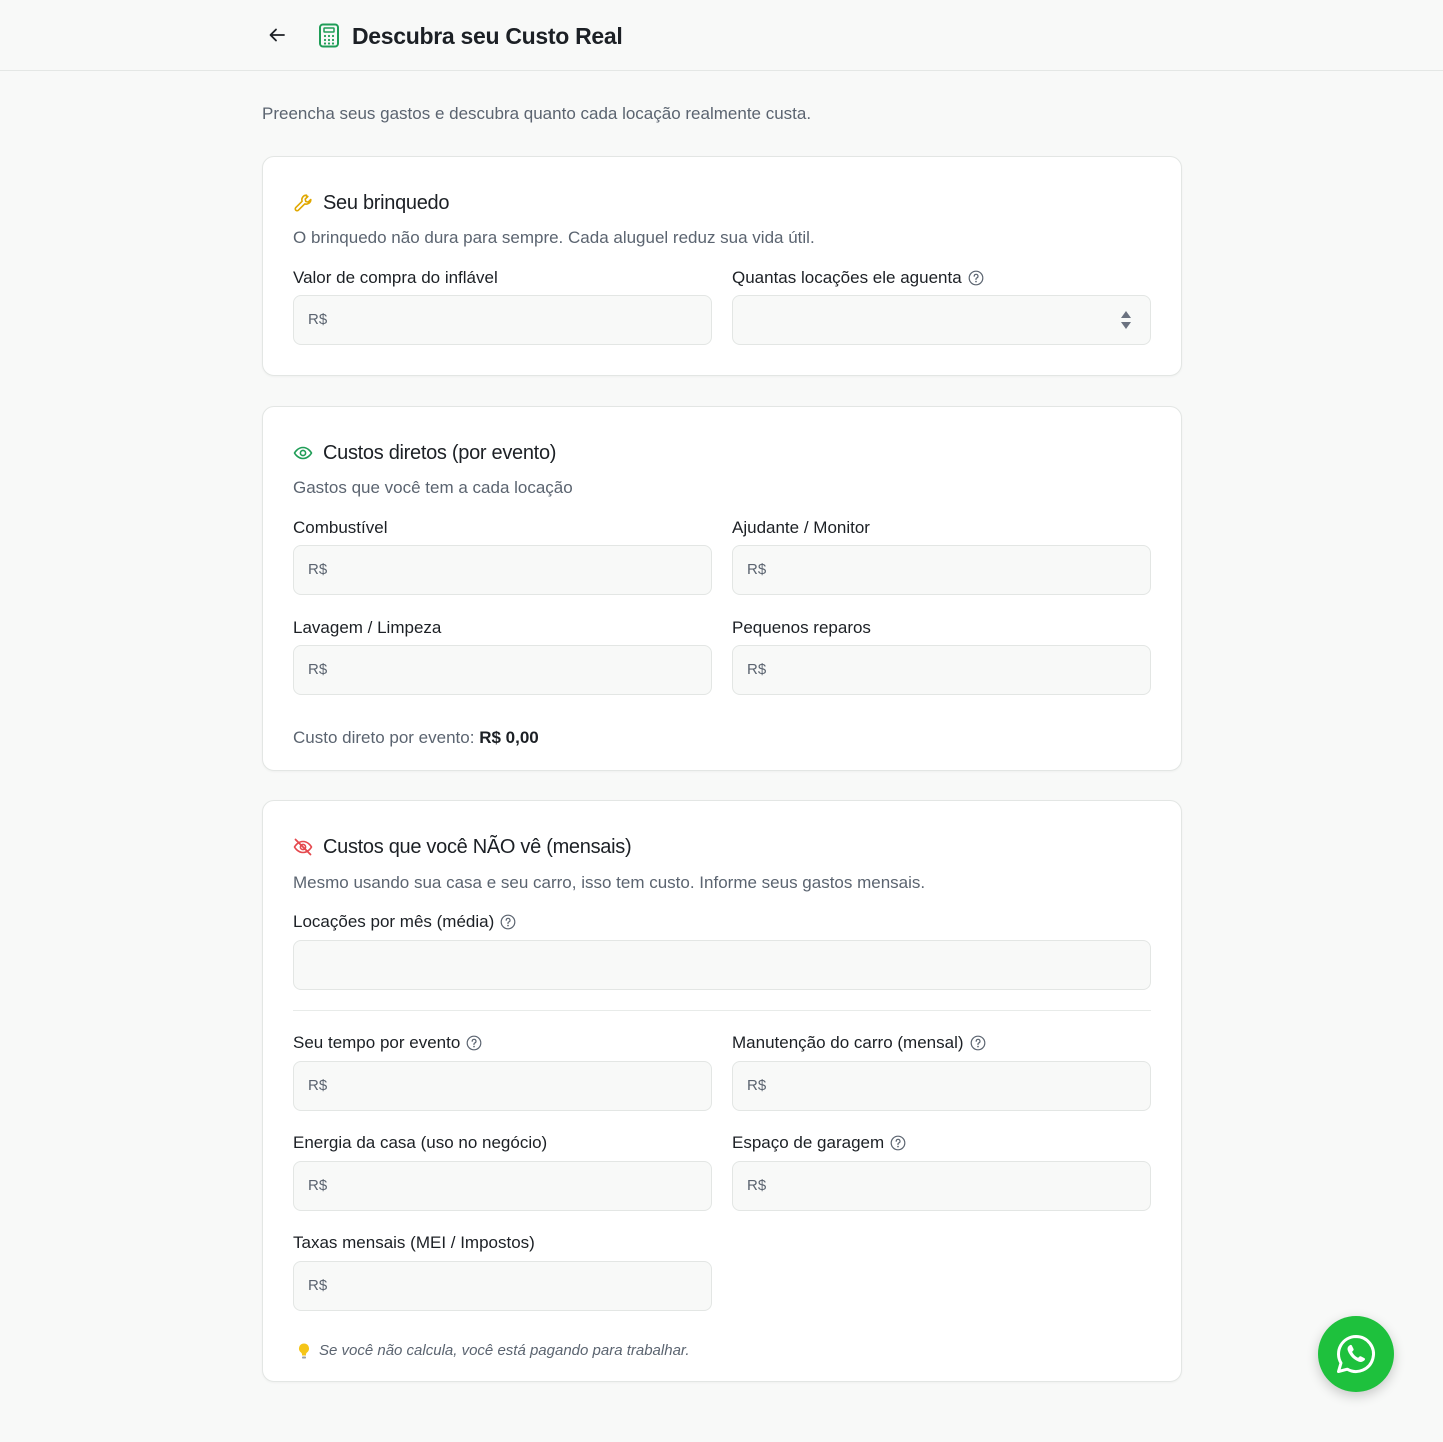 The width and height of the screenshot is (1443, 1442). Describe the element at coordinates (420, 1142) in the screenshot. I see `home-energy-label: Energia da casa (uso no negócio)` at that location.